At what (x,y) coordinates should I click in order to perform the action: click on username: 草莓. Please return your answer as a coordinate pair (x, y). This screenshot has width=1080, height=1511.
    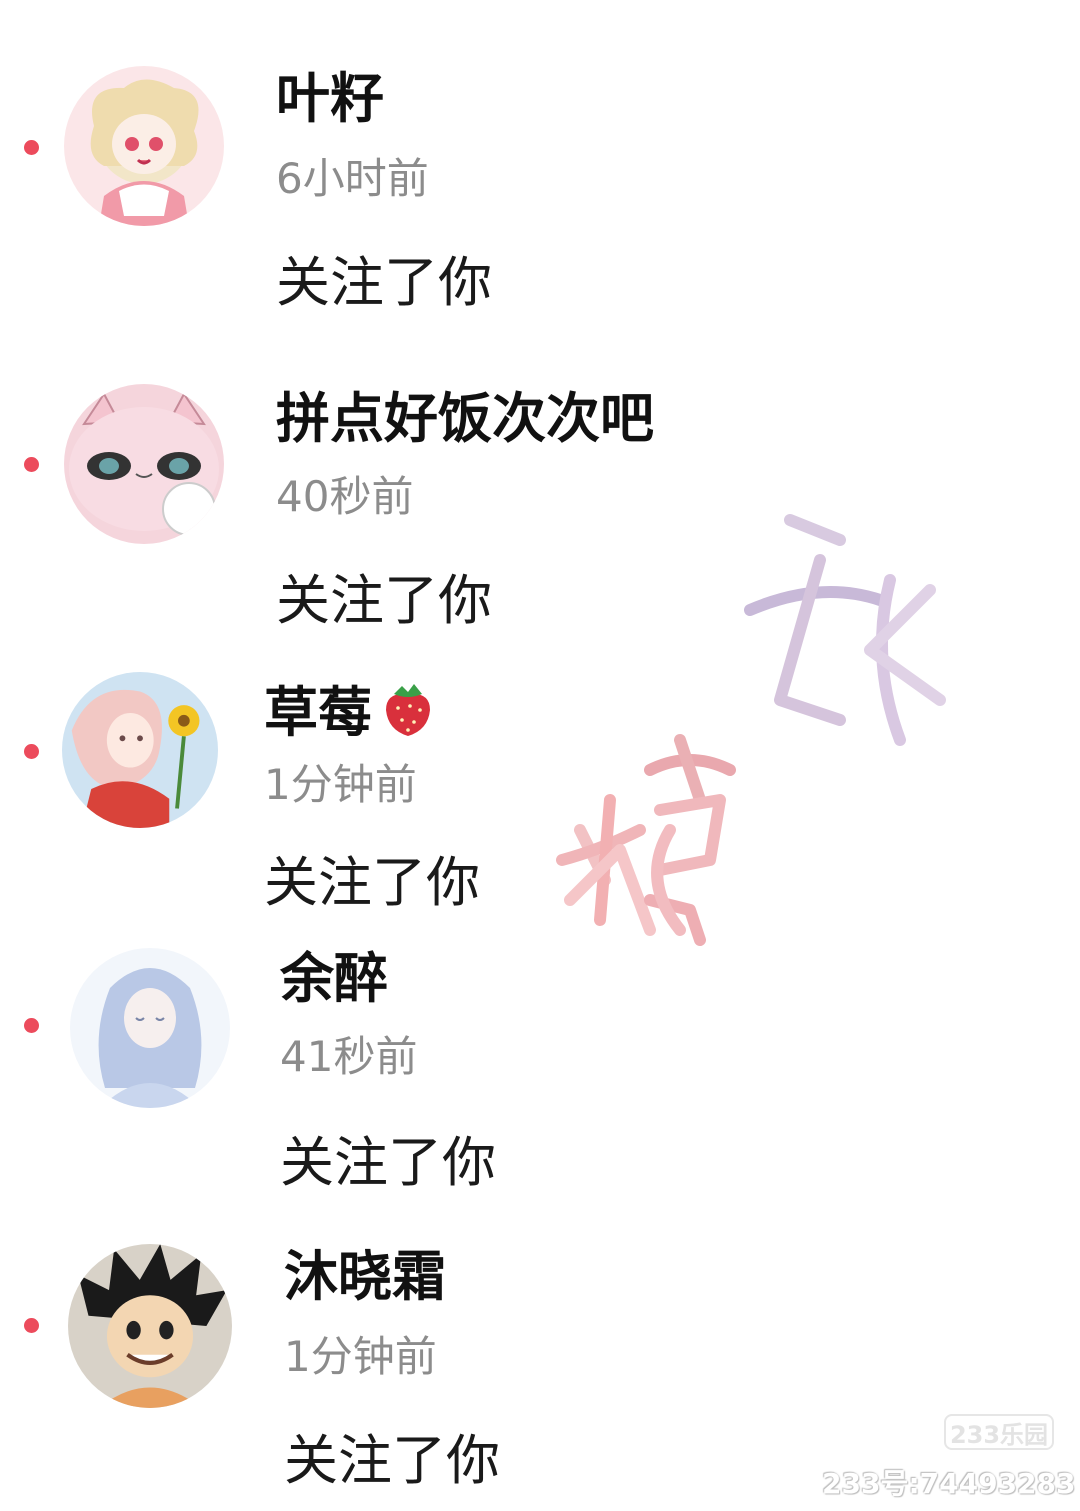
    Looking at the image, I should click on (351, 712).